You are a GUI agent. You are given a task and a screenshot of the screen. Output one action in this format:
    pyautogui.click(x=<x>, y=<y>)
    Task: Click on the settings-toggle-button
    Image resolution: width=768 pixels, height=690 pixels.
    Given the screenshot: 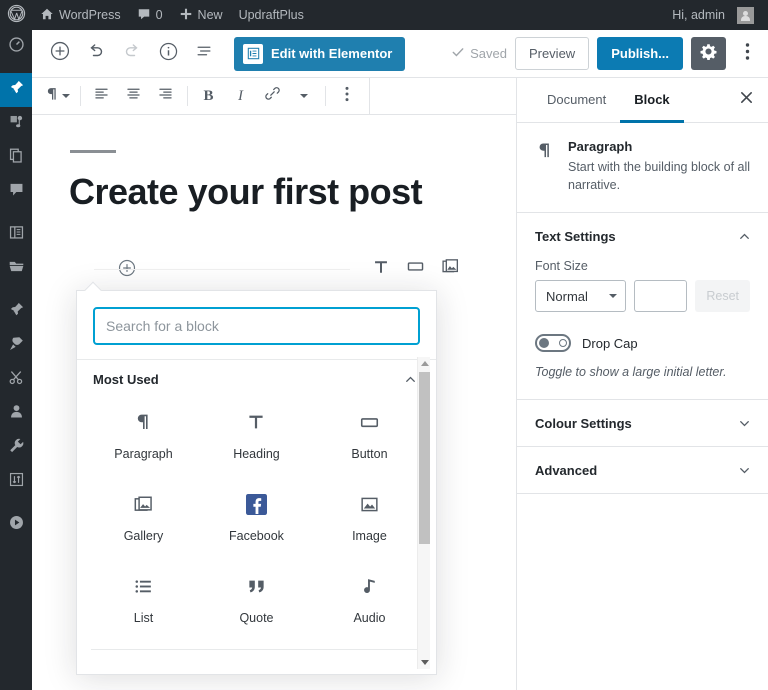 What is the action you would take?
    pyautogui.click(x=708, y=53)
    